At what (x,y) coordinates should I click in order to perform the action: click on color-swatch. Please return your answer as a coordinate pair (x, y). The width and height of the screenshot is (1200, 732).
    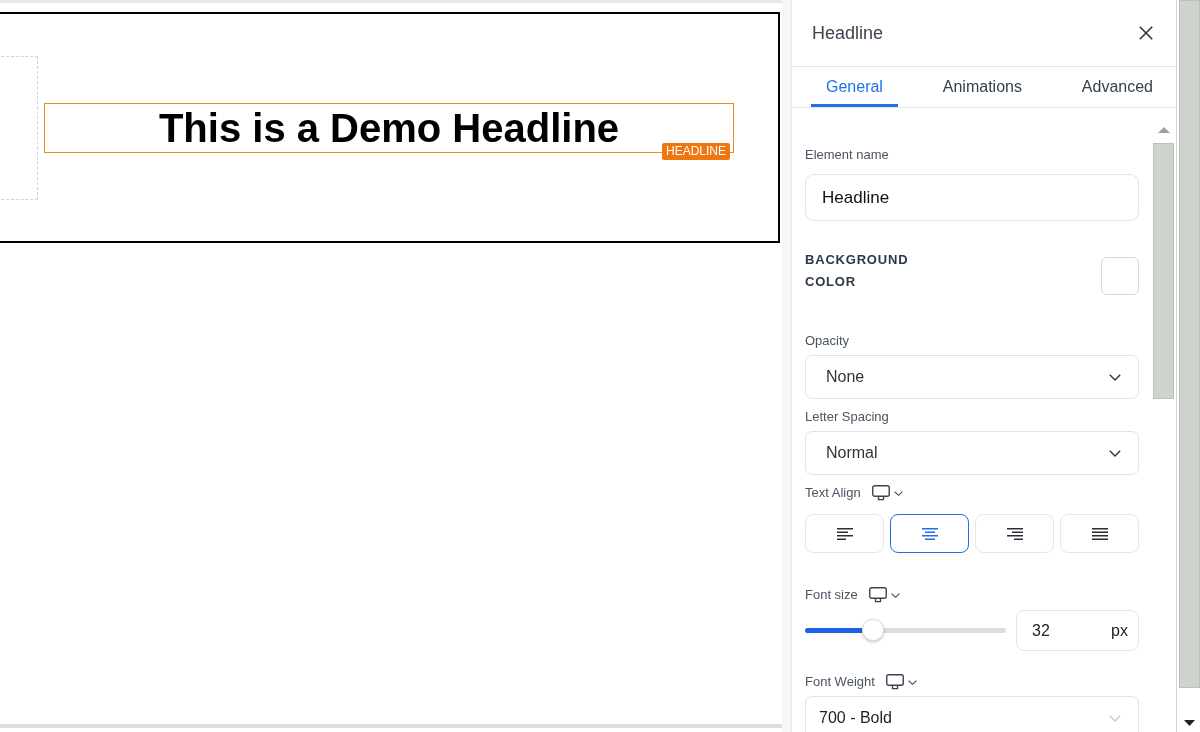
    Looking at the image, I should click on (1120, 276).